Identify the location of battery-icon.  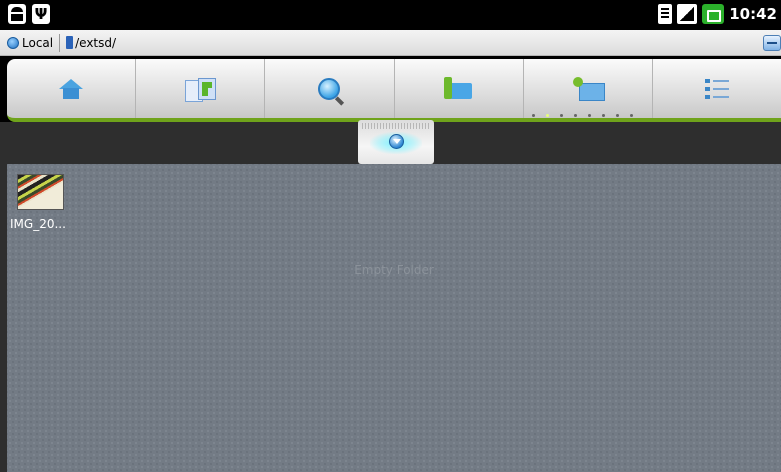
(713, 14).